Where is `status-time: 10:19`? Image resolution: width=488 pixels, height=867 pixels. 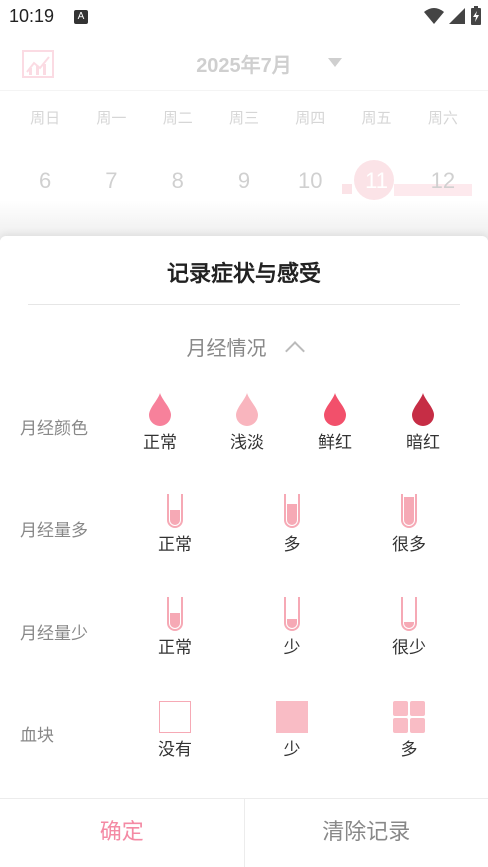 status-time: 10:19 is located at coordinates (32, 16).